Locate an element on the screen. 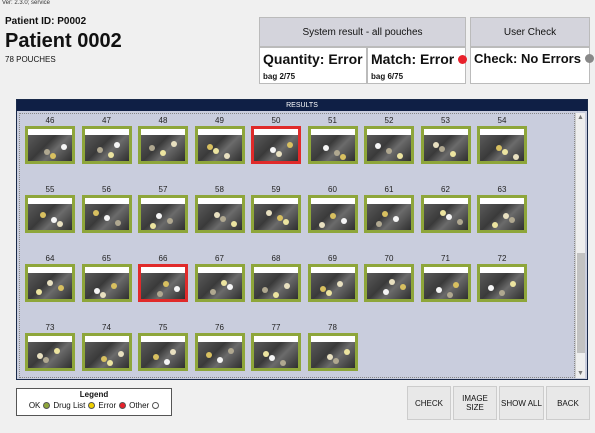 The image size is (595, 433). pouch-cell: 64 is located at coordinates (50, 277).